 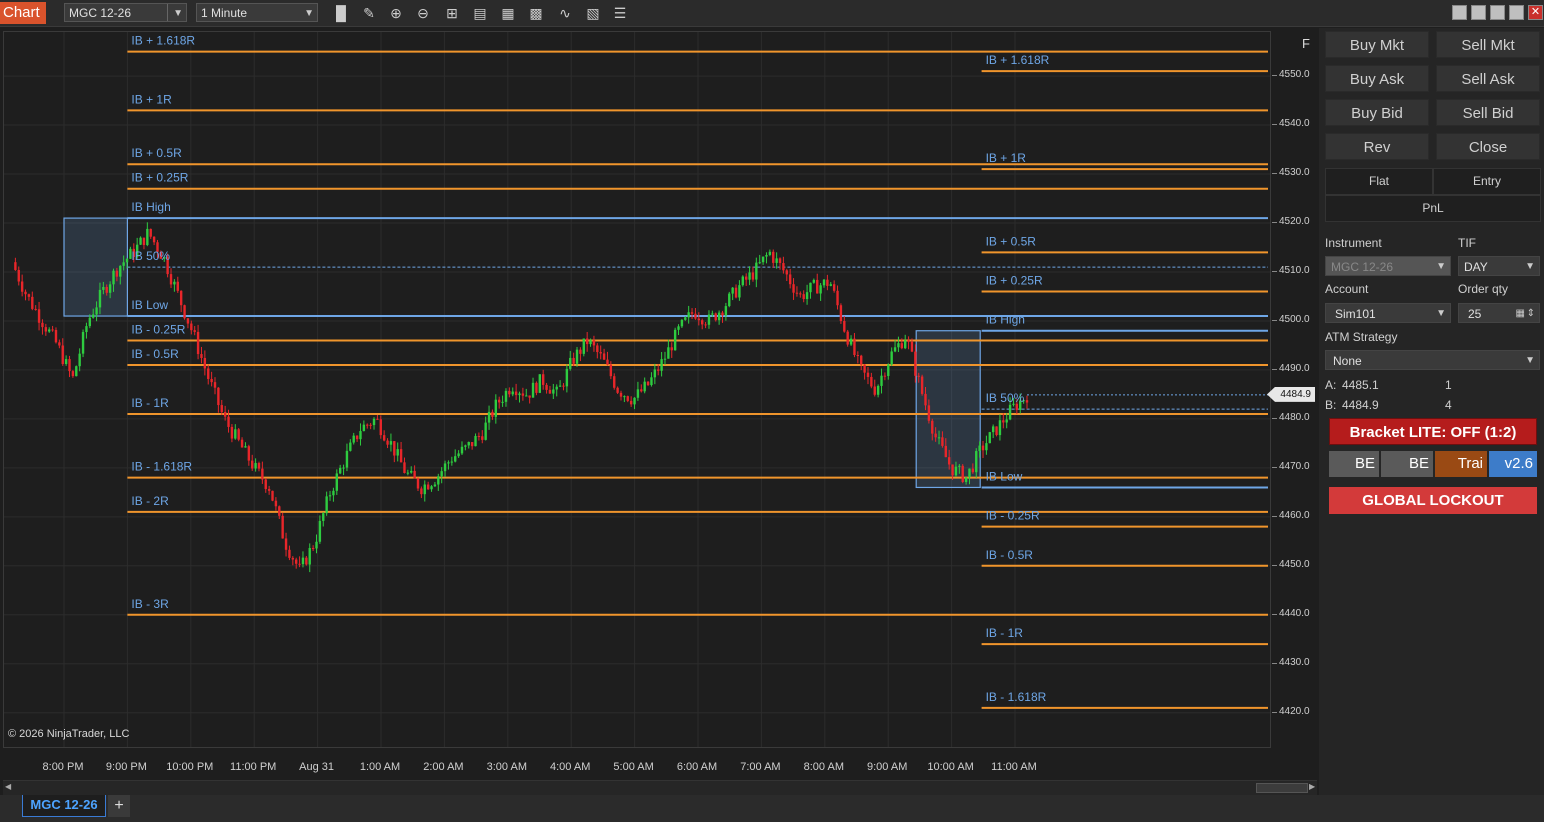 What do you see at coordinates (396, 13) in the screenshot?
I see `zoom-in-icon: ⊕` at bounding box center [396, 13].